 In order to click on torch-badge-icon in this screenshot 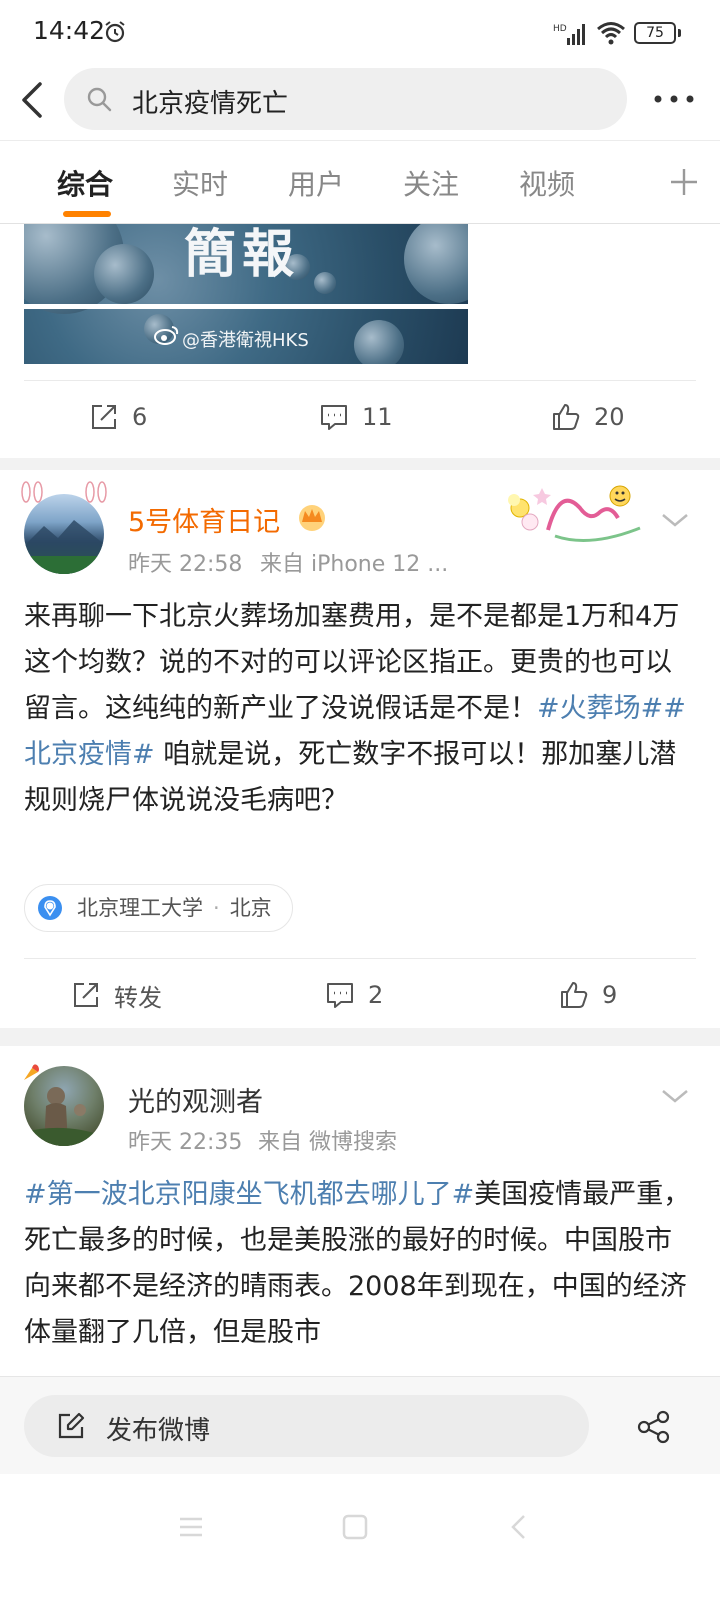, I will do `click(31, 1072)`.